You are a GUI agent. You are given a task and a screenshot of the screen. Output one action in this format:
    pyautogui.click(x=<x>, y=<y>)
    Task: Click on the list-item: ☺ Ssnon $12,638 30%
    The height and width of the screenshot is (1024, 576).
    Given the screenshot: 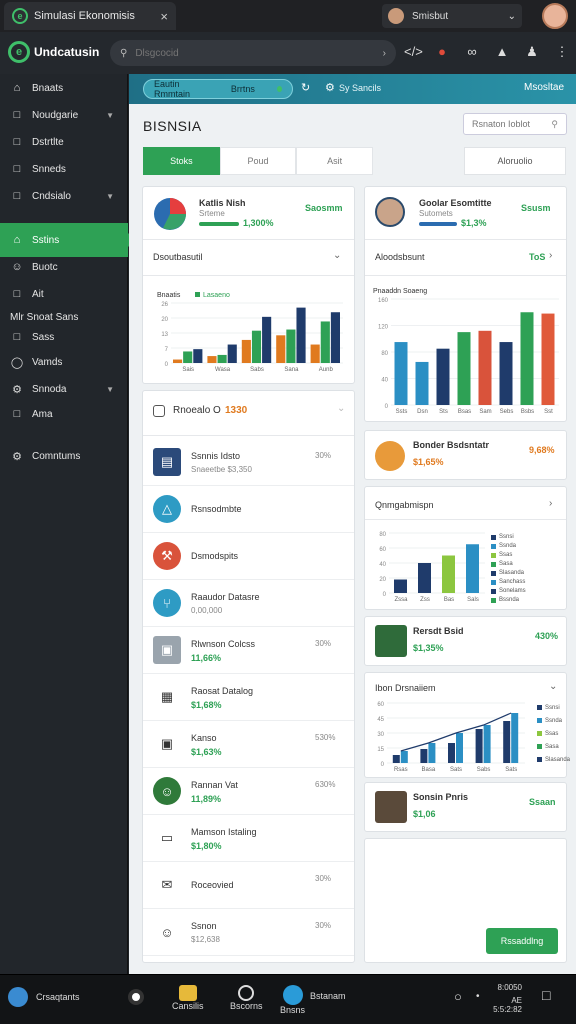 What is the action you would take?
    pyautogui.click(x=248, y=932)
    